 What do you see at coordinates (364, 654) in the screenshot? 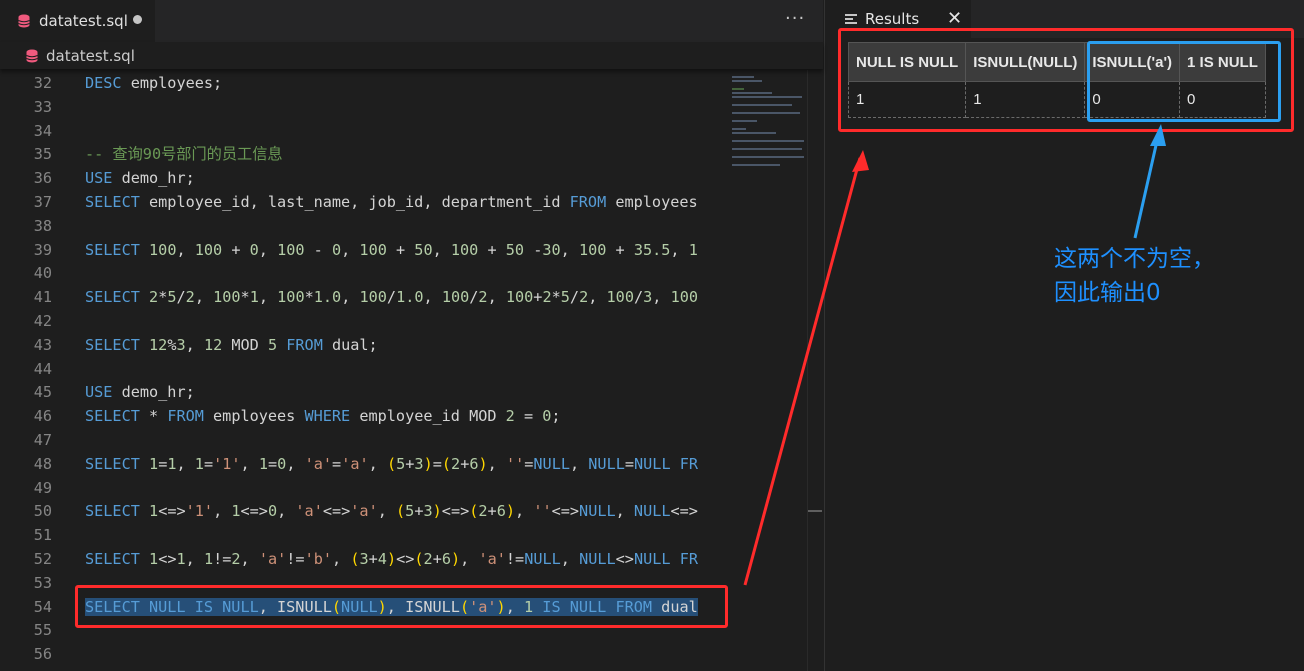
I see `code-line: 56` at bounding box center [364, 654].